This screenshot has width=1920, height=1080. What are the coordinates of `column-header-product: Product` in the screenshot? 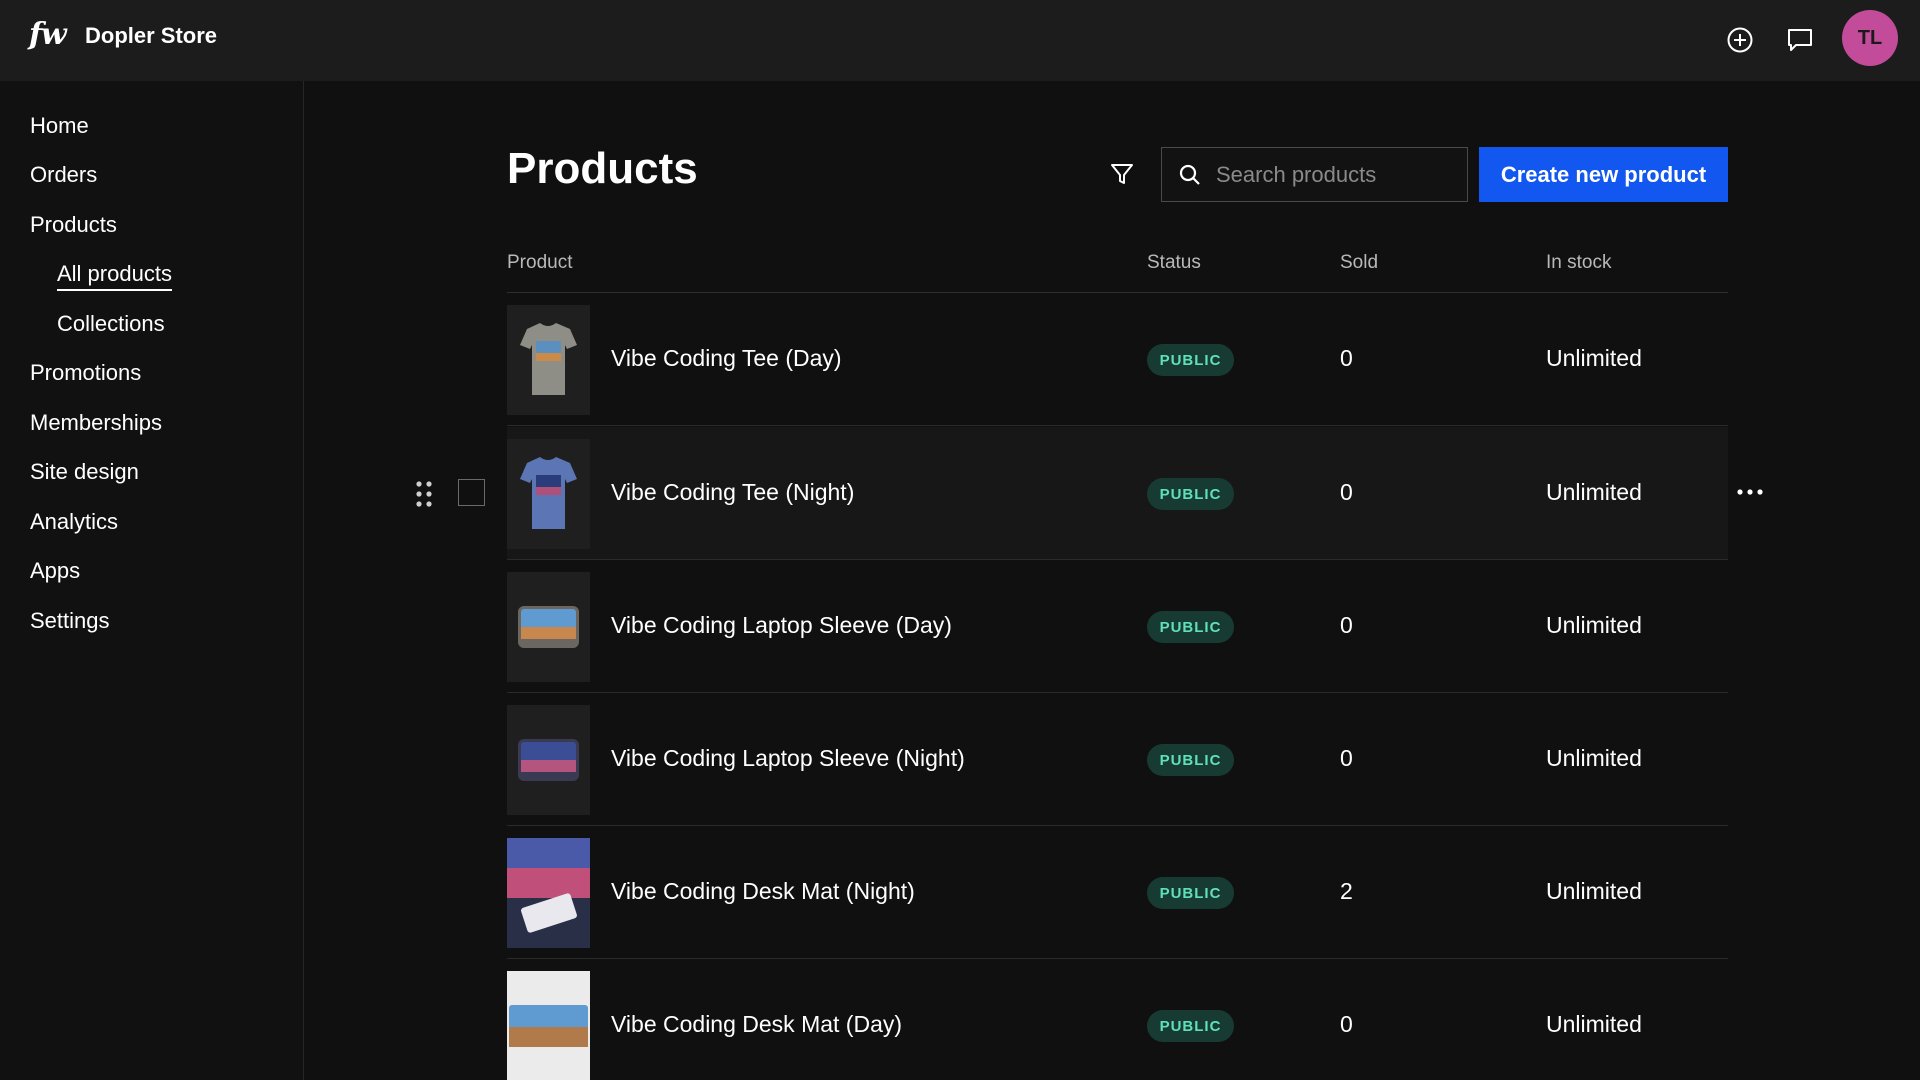 It's located at (539, 263).